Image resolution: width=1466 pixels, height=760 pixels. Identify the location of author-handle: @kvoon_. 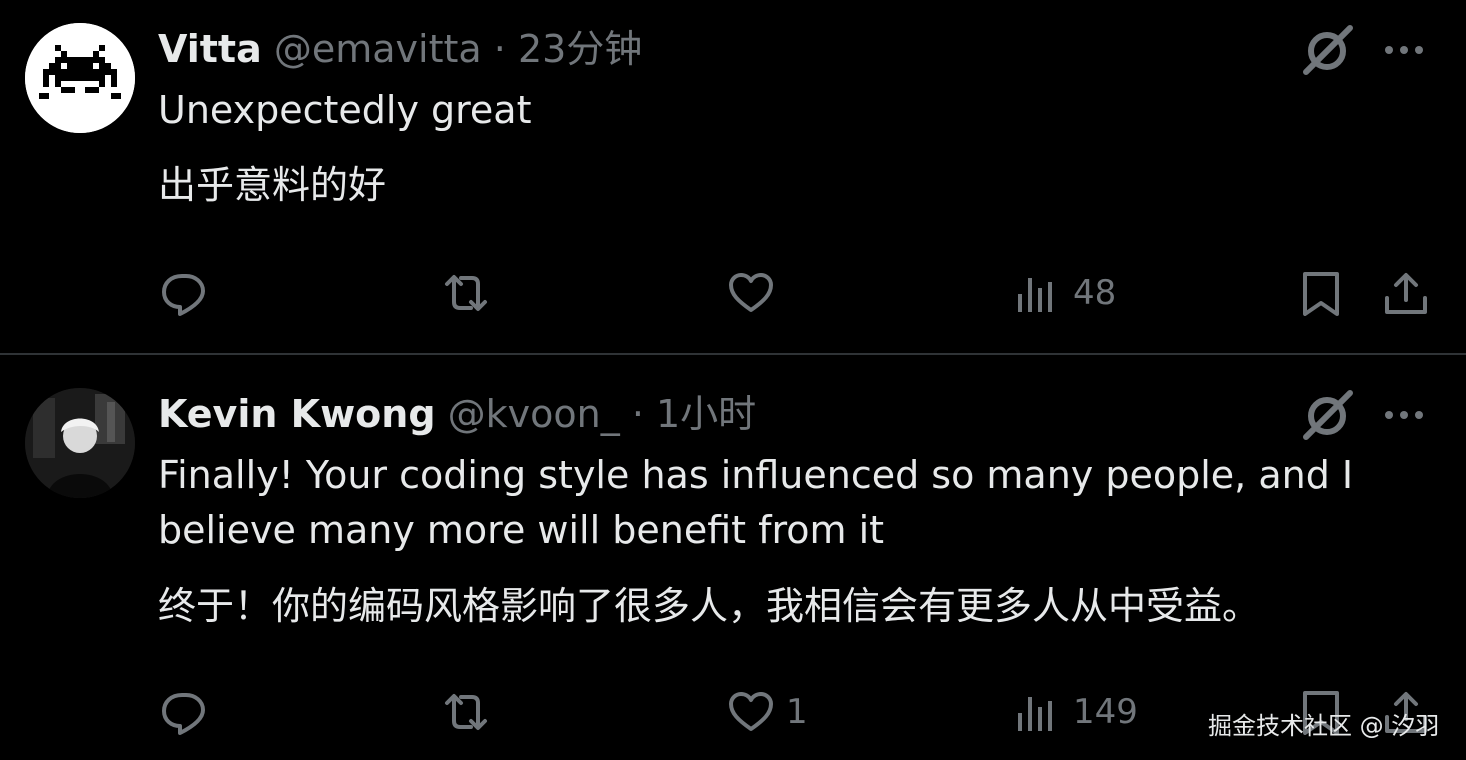
(534, 414).